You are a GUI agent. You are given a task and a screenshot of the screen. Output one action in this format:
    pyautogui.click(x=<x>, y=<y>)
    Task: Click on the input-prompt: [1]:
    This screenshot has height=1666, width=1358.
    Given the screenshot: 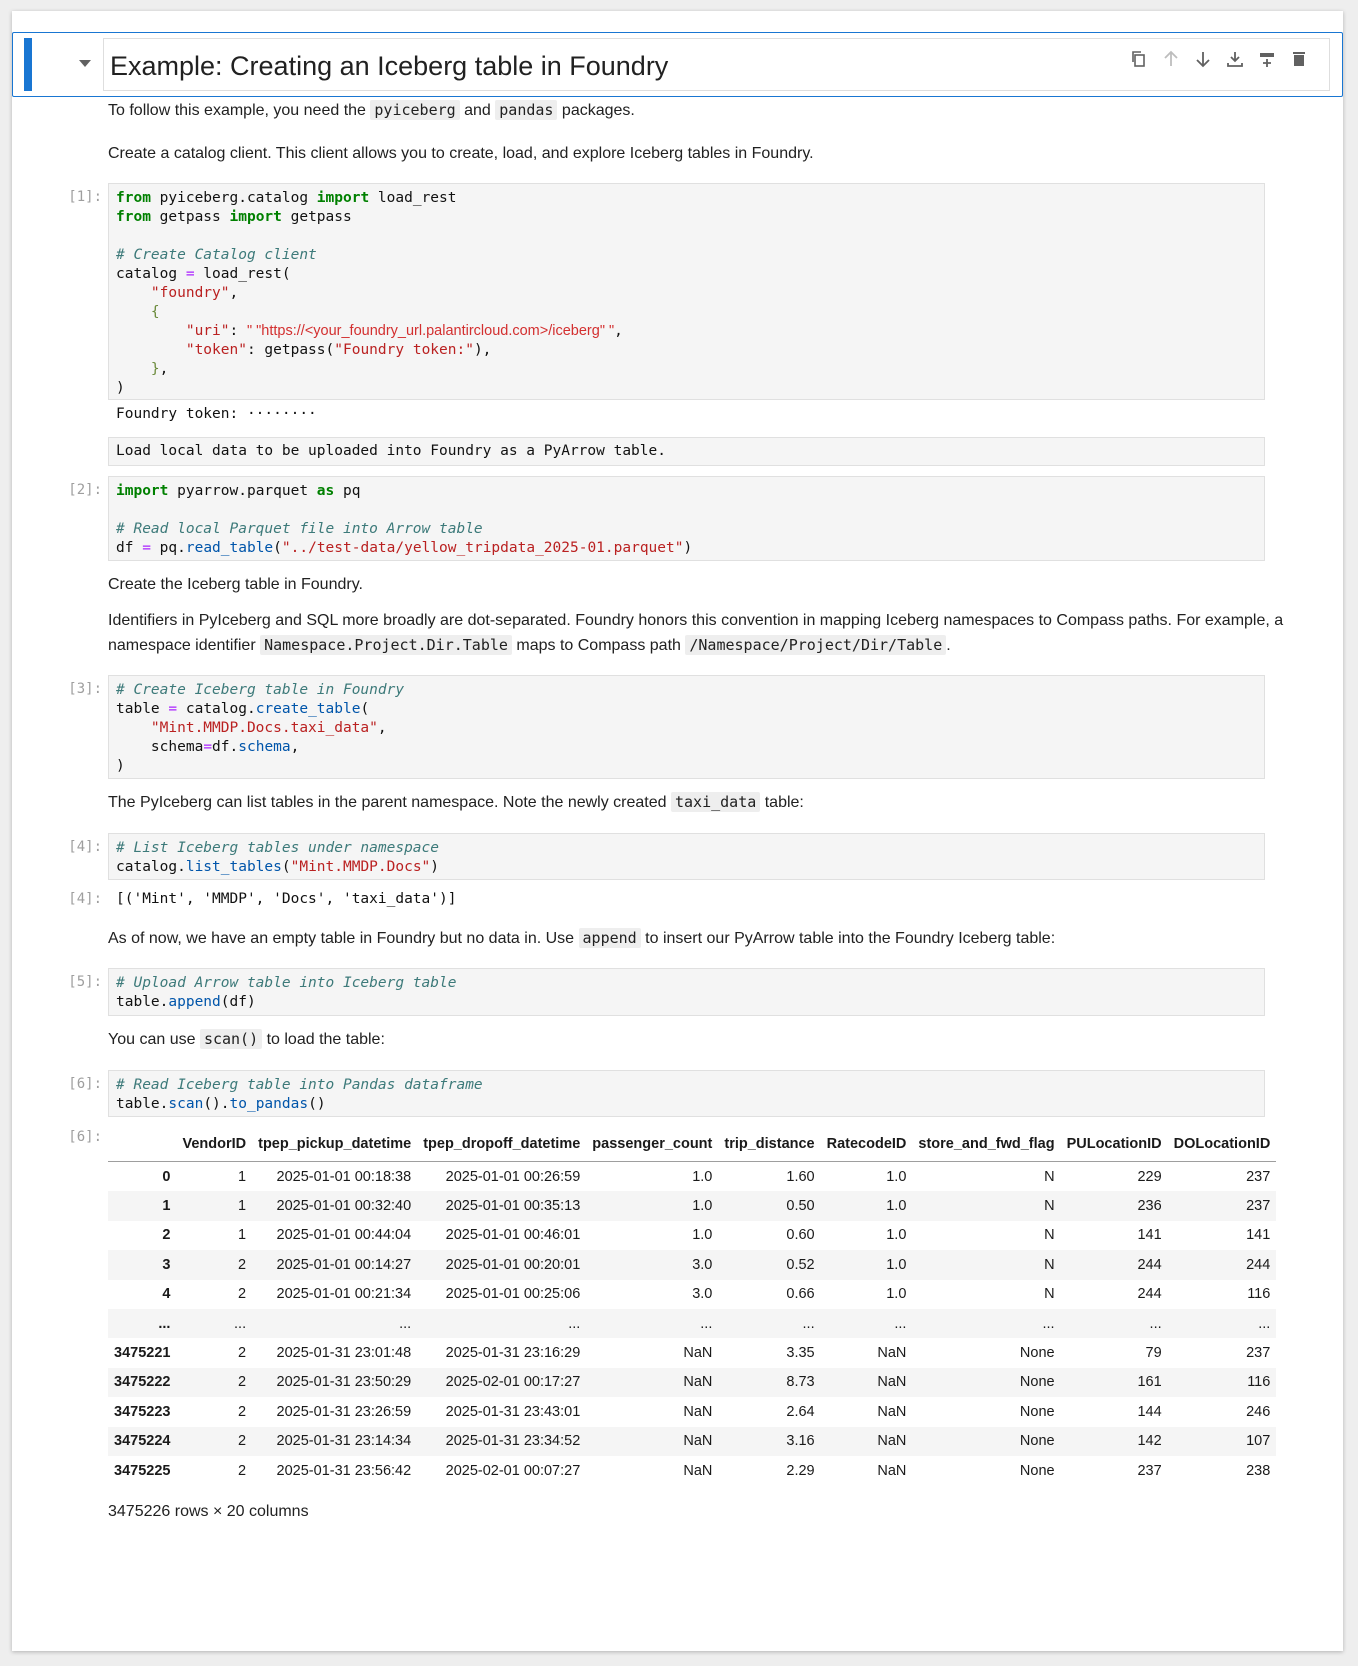 What is the action you would take?
    pyautogui.click(x=85, y=197)
    